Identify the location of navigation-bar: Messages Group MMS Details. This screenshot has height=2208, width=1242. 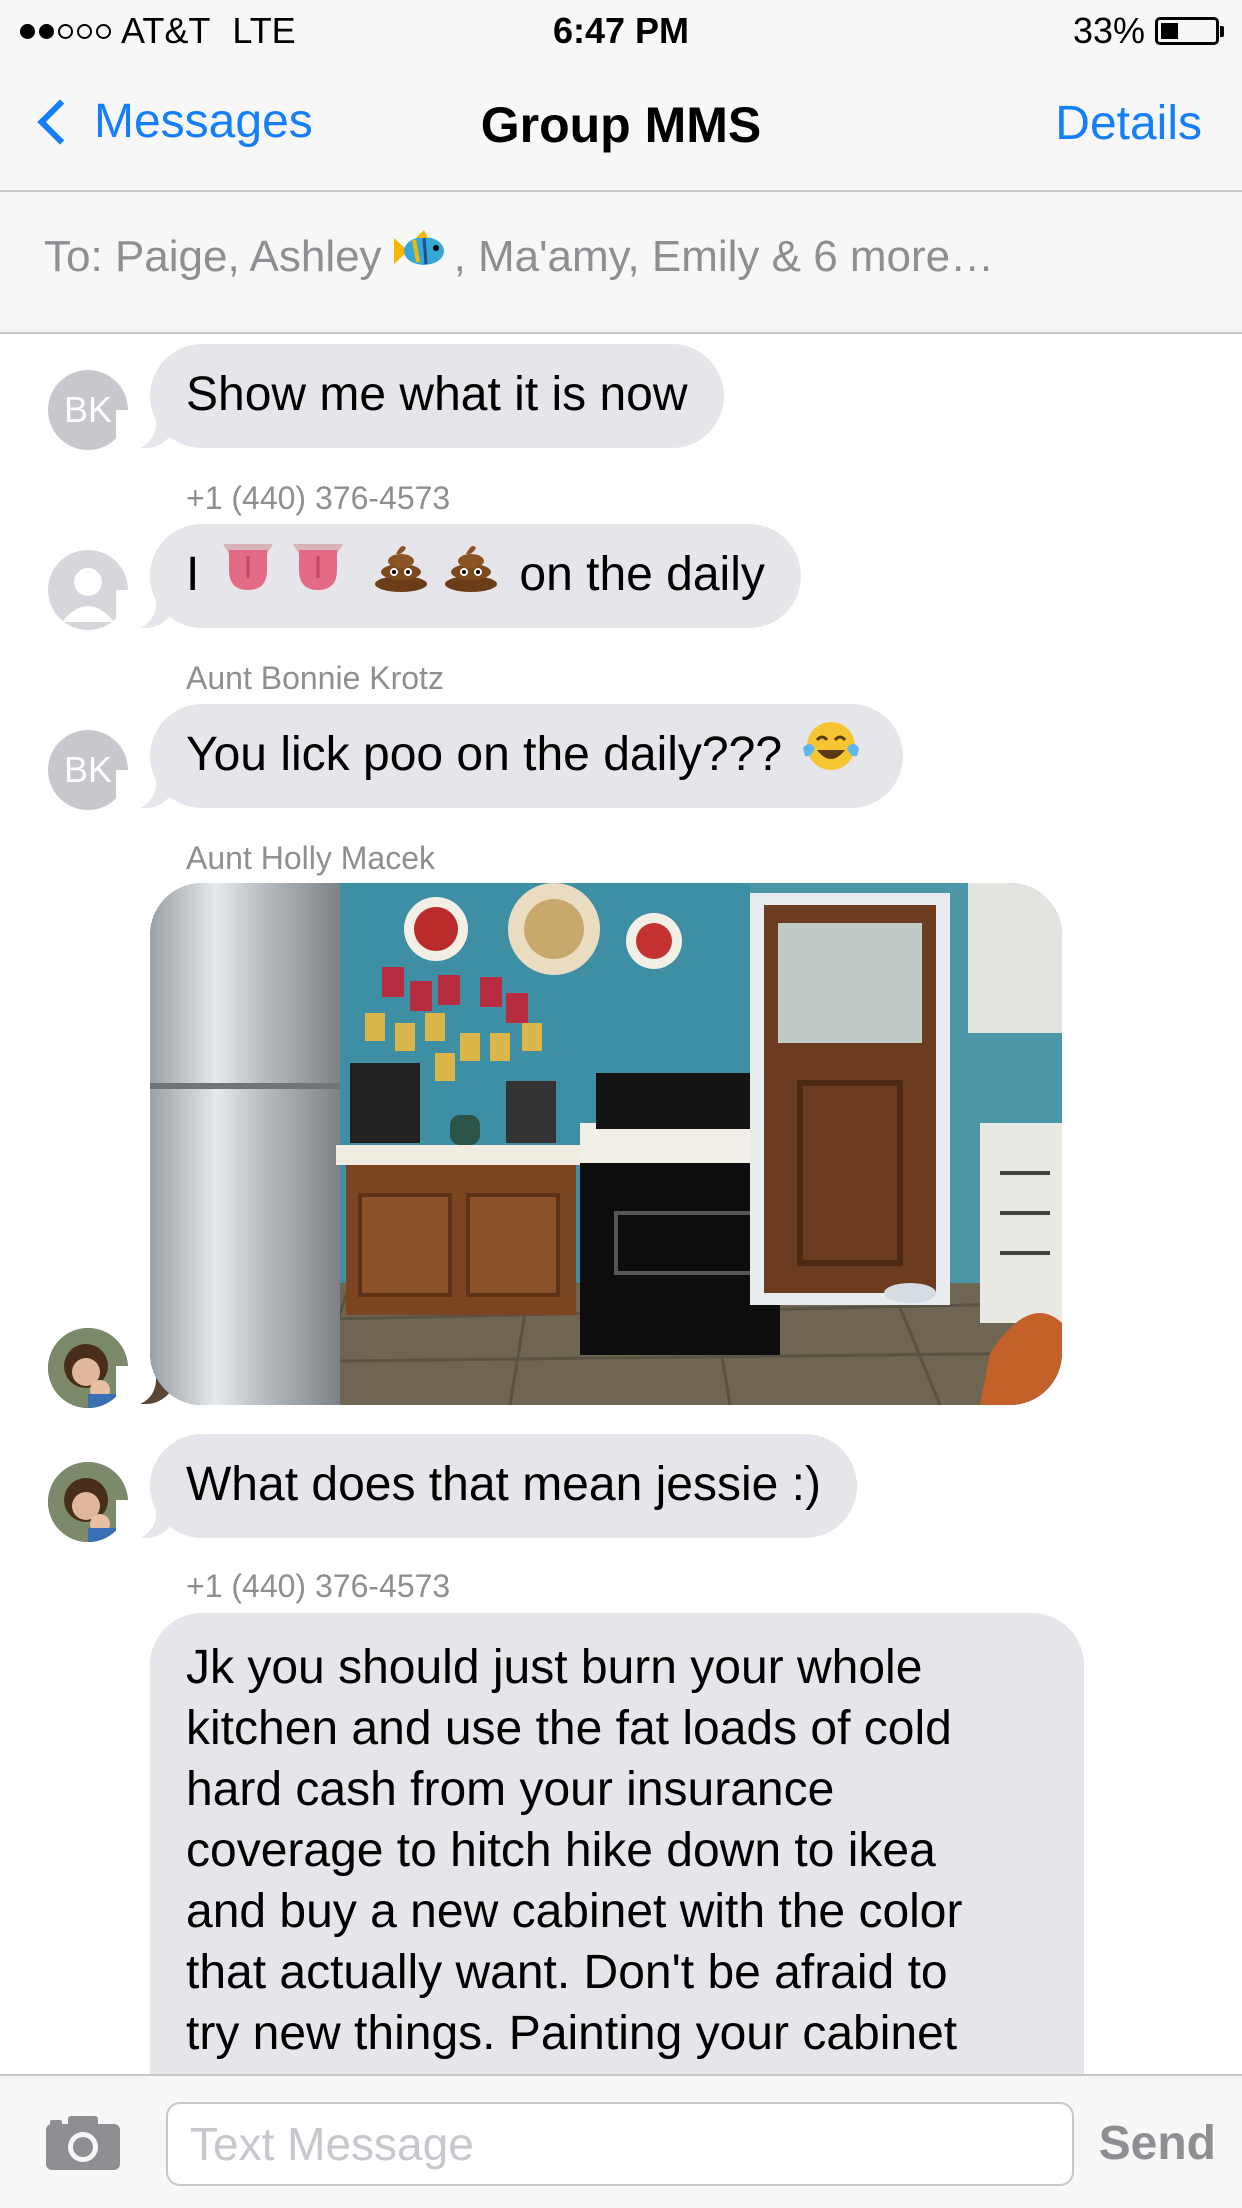
(621, 127).